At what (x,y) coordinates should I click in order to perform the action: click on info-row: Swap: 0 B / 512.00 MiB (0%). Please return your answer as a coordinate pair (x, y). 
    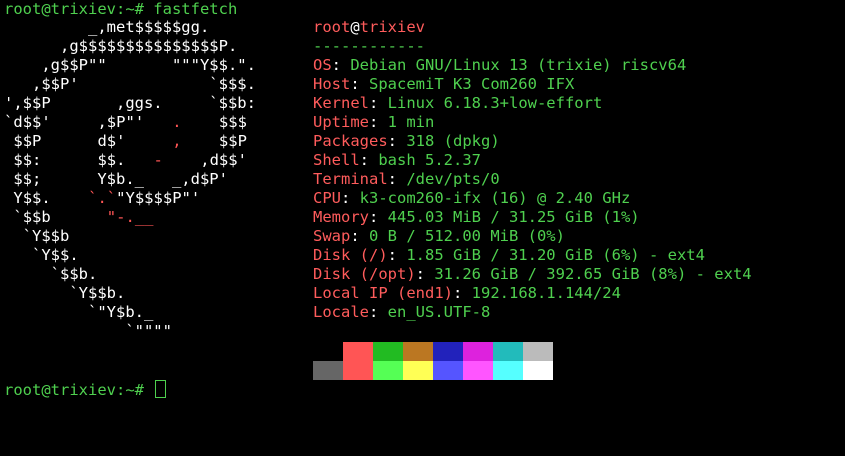
    Looking at the image, I should click on (439, 236).